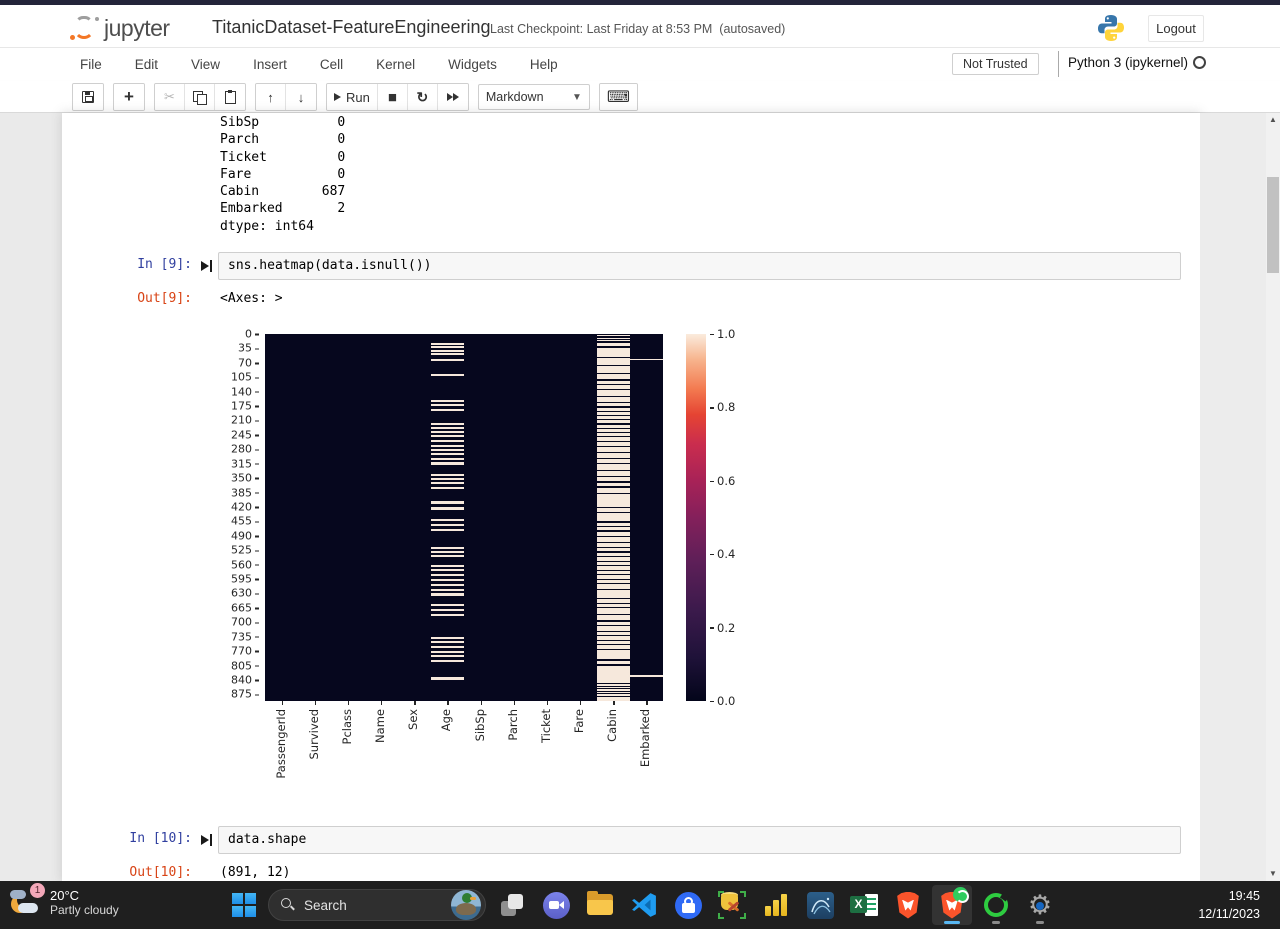 The width and height of the screenshot is (1280, 929). Describe the element at coordinates (219, 579) in the screenshot. I see `ytick-label: 595` at that location.